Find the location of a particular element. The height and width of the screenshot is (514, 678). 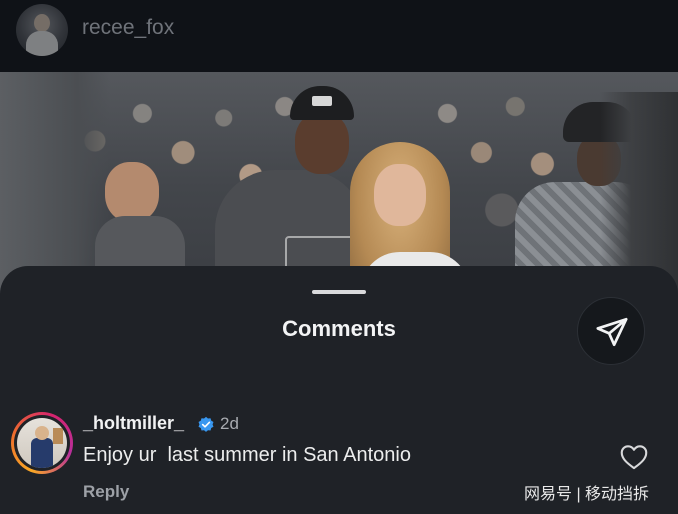

avatar-head is located at coordinates (42, 433).